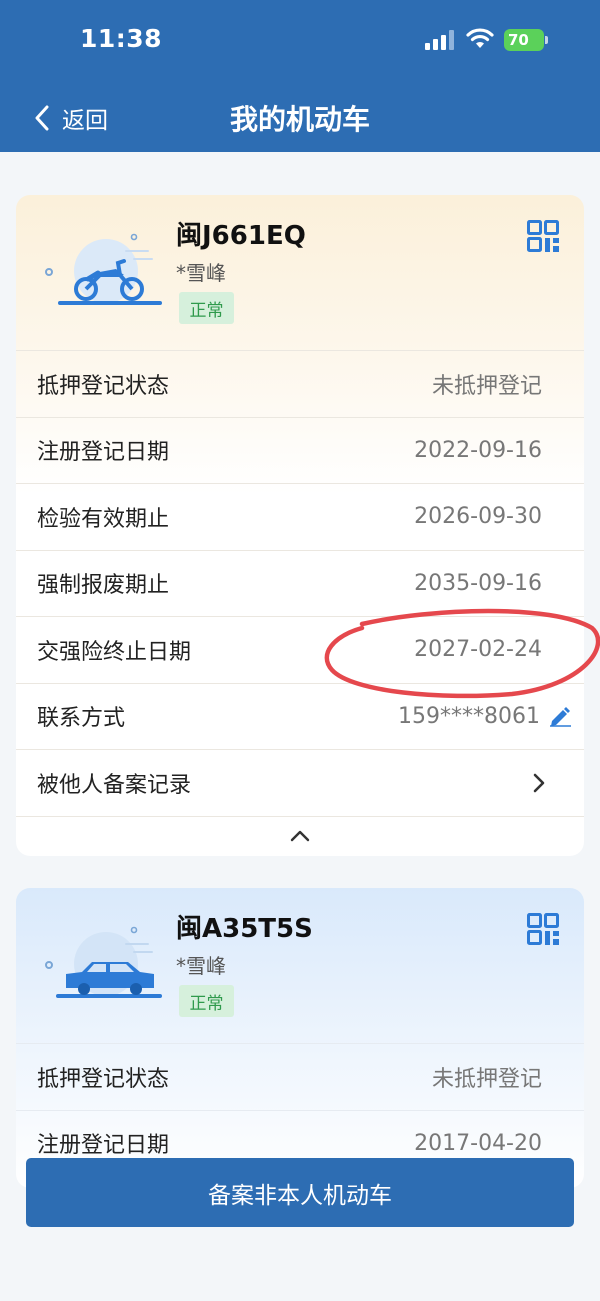  I want to click on battery-indicator: 70, so click(524, 40).